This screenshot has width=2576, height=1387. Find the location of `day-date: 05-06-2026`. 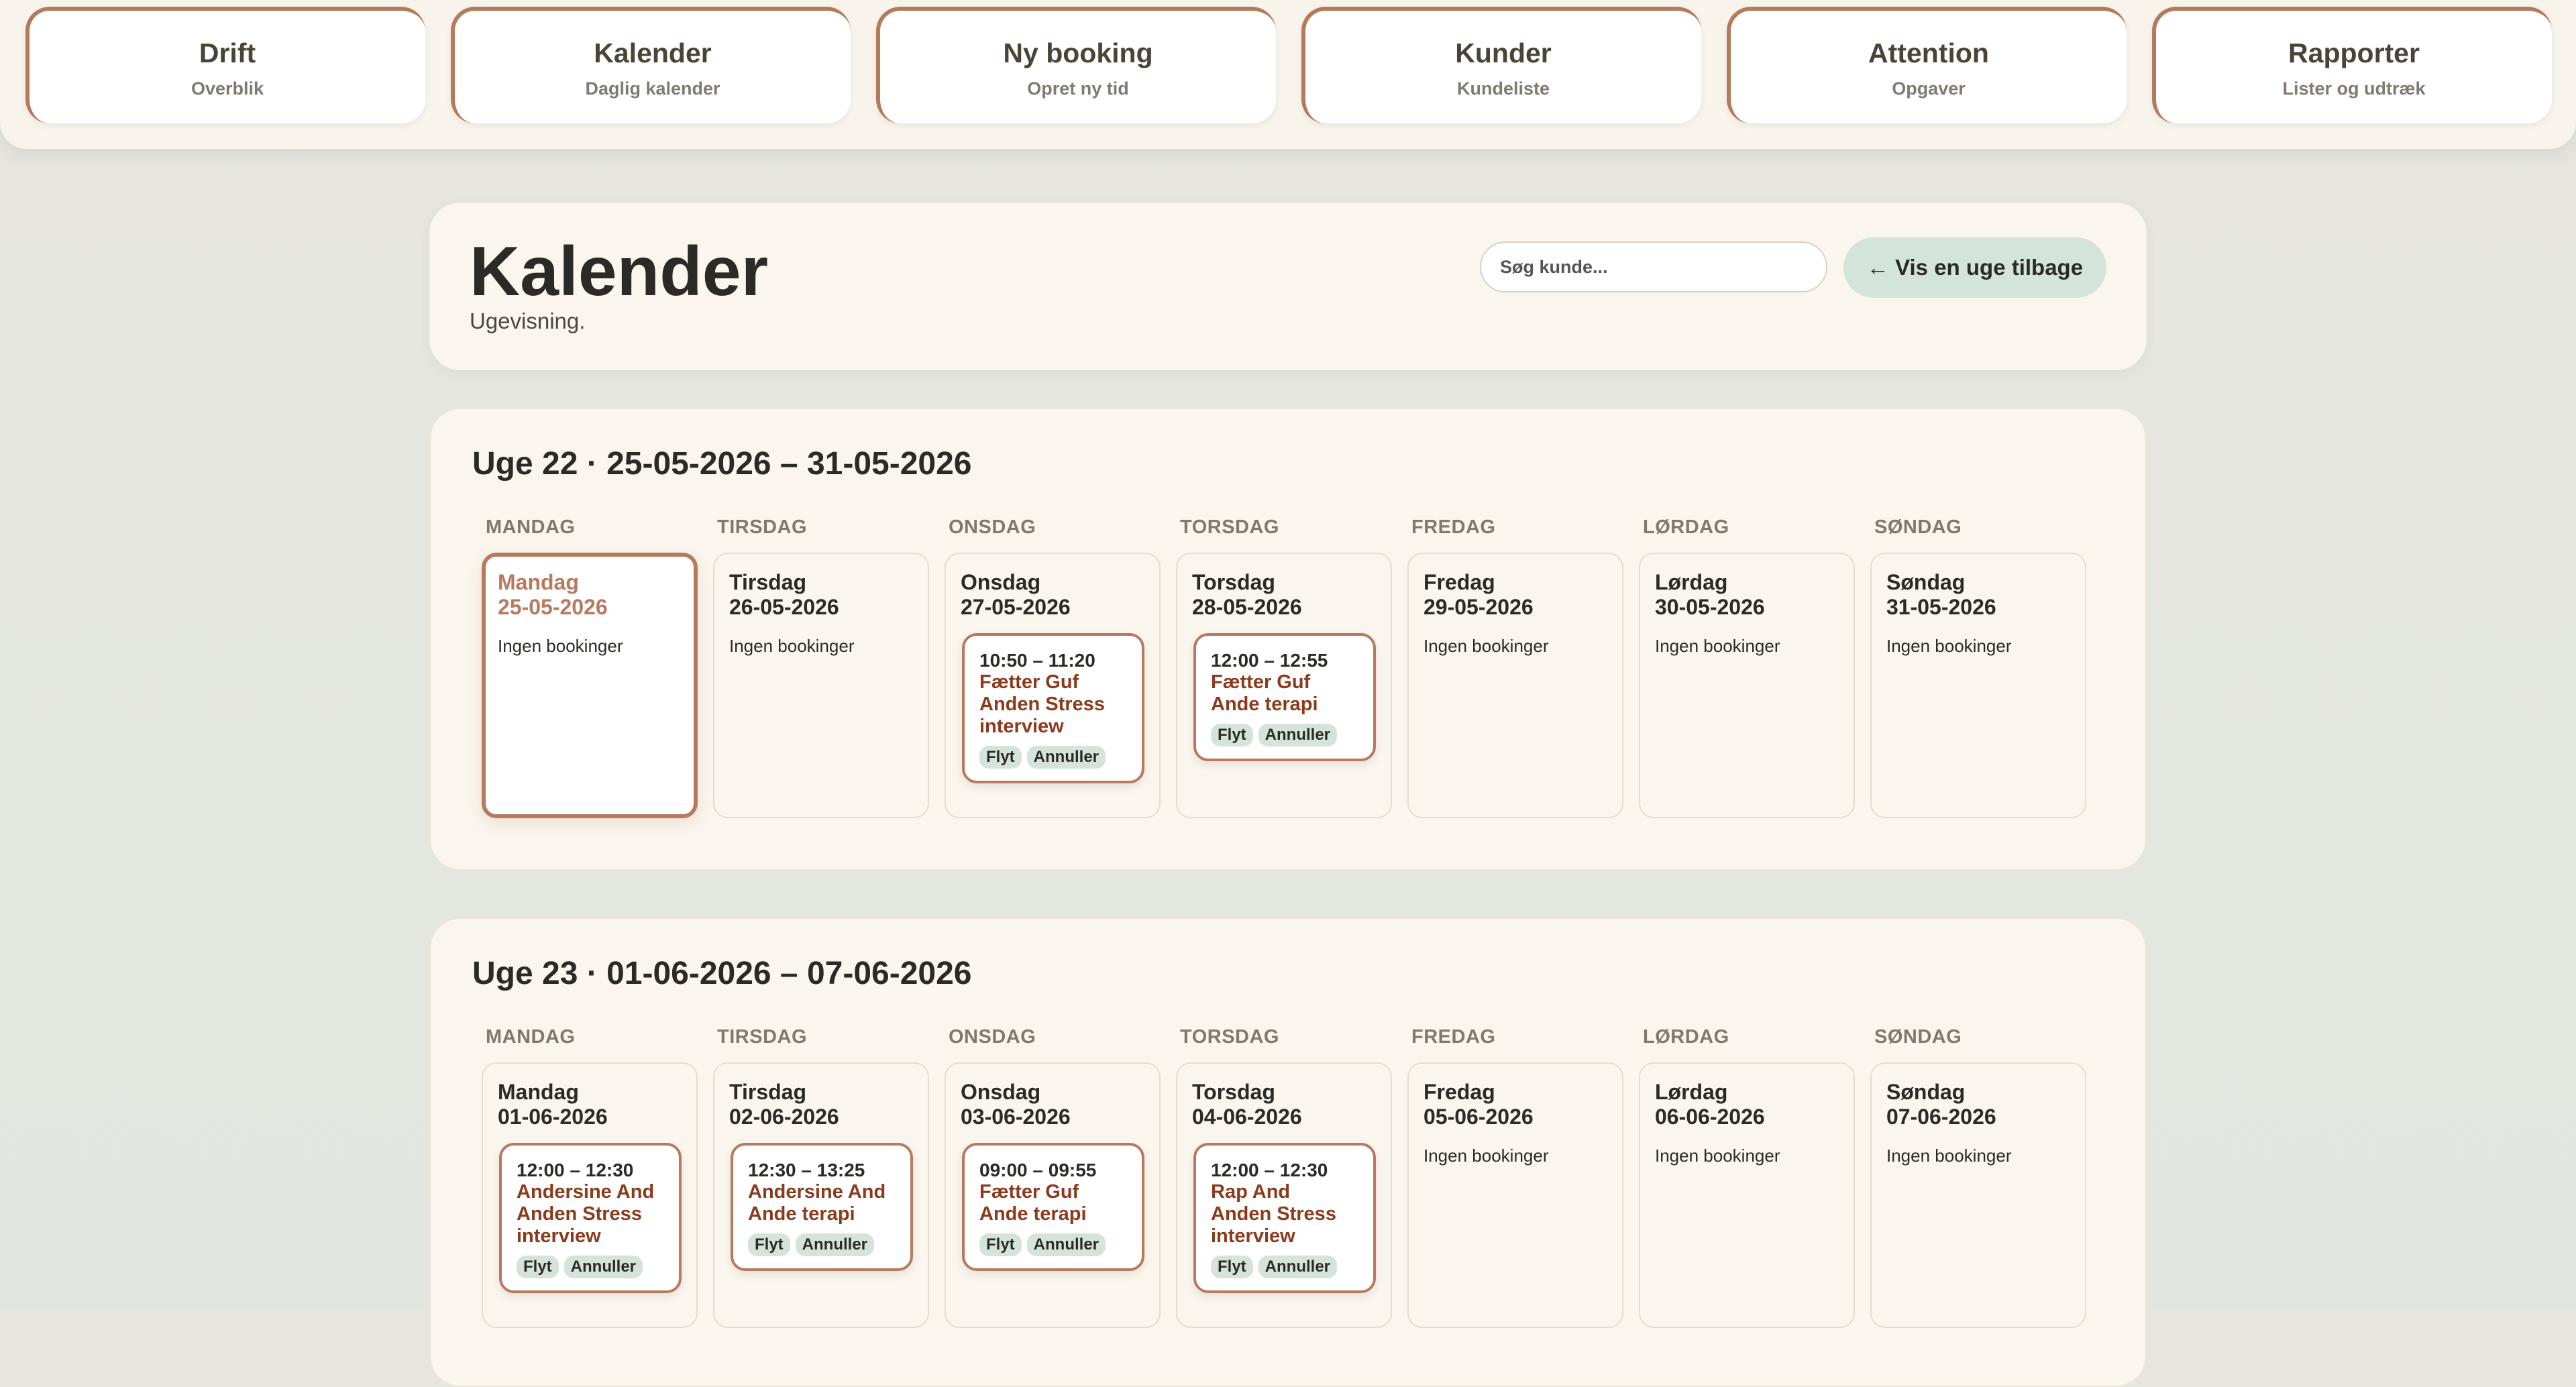

day-date: 05-06-2026 is located at coordinates (1479, 1117).